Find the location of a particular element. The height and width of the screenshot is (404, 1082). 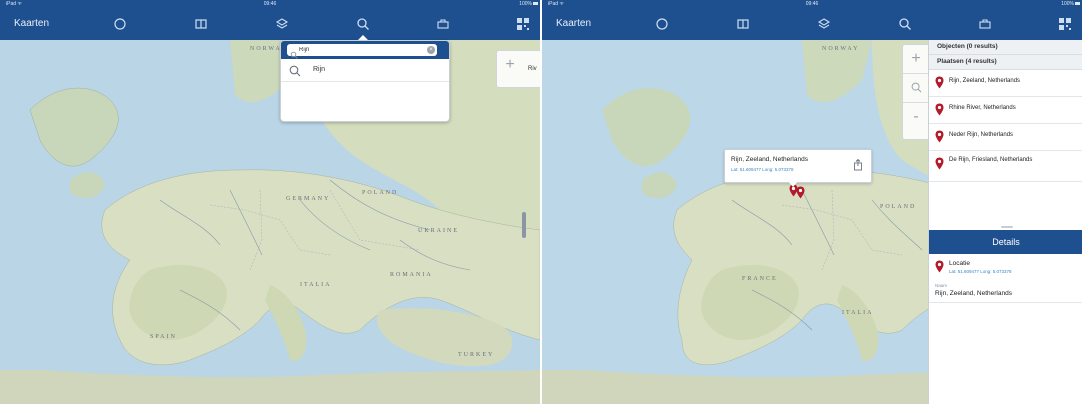

map-label-romania: ROMANIA is located at coordinates (411, 275).